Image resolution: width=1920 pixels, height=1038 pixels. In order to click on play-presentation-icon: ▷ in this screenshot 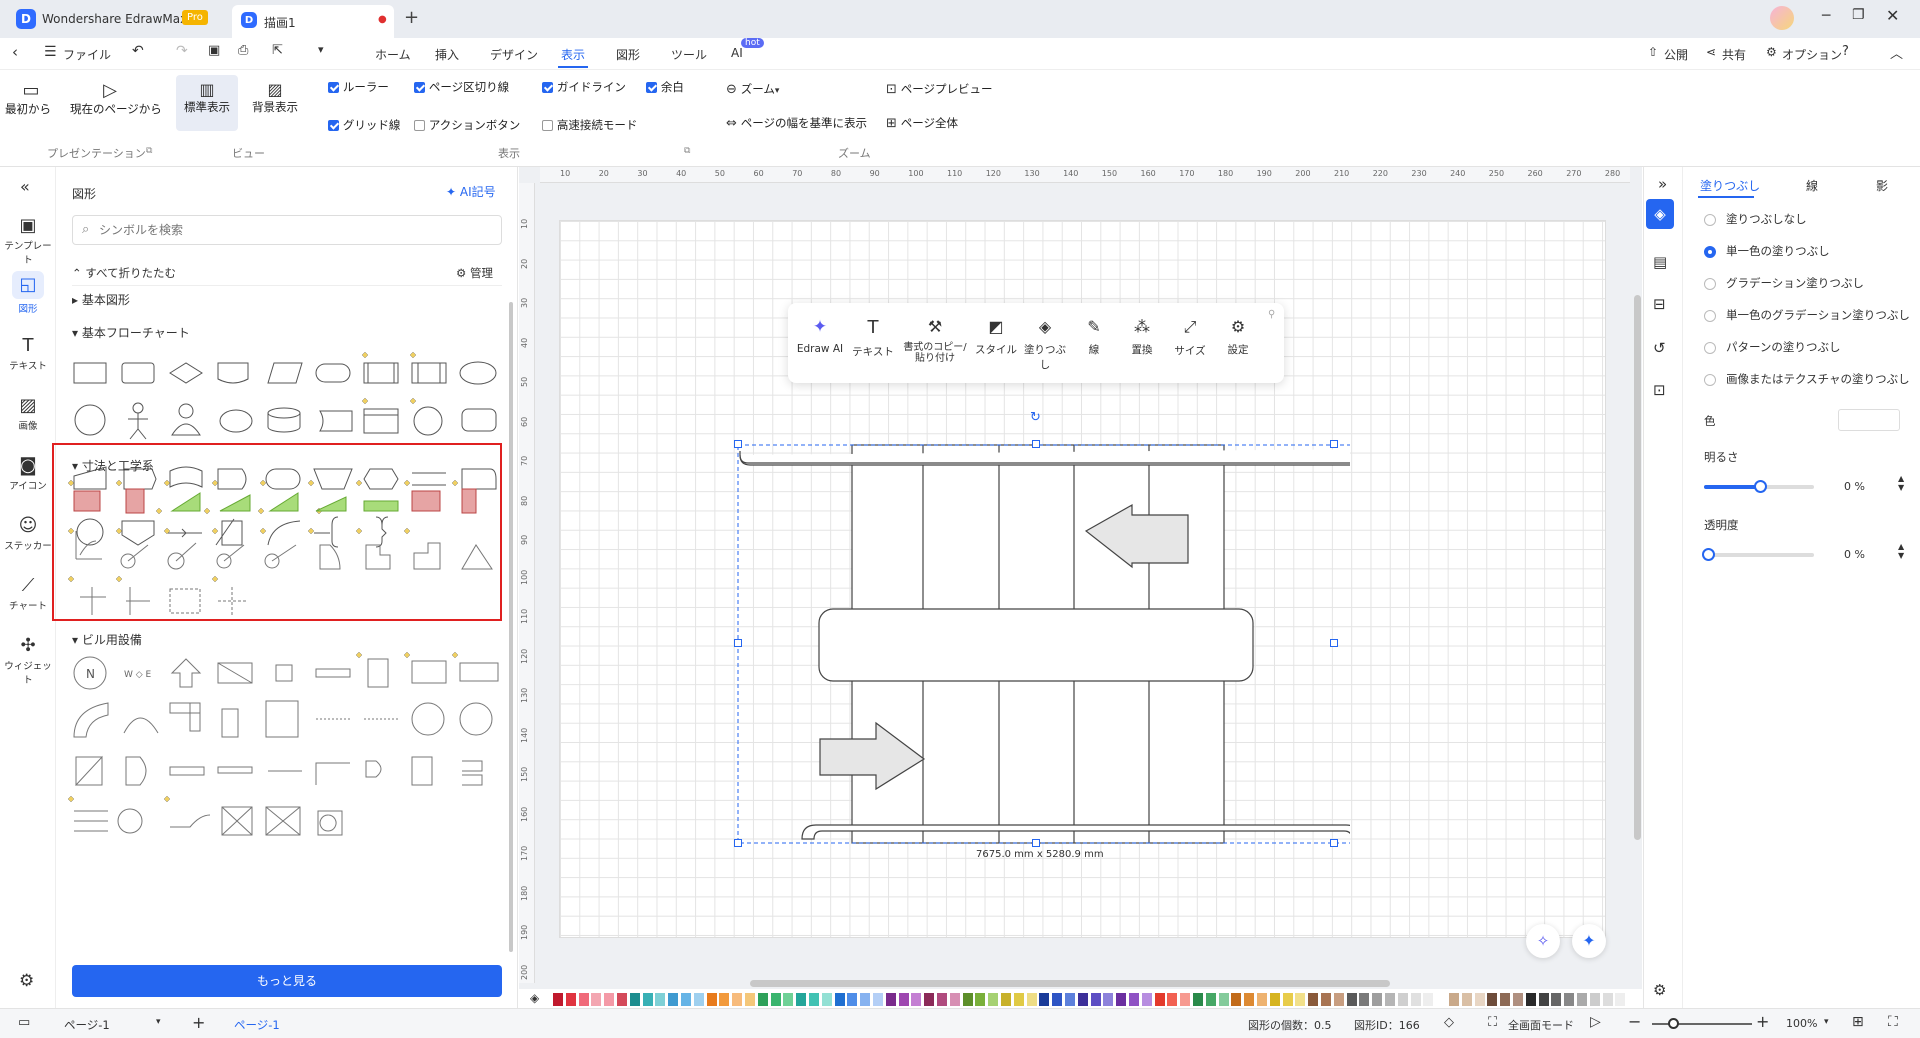, I will do `click(1595, 1022)`.